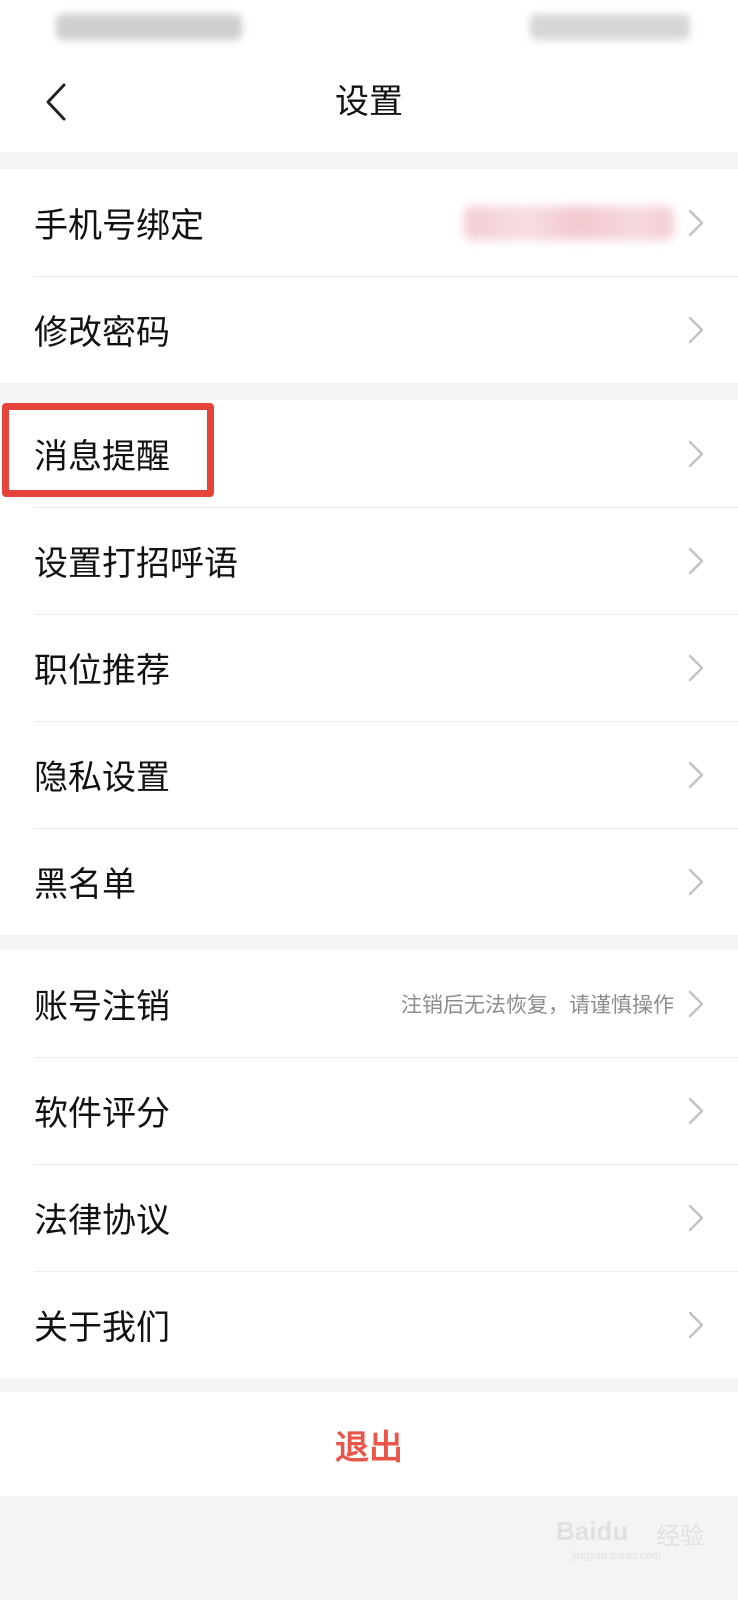 The width and height of the screenshot is (738, 1600). Describe the element at coordinates (369, 560) in the screenshot. I see `settings-row-greeting: 设置打招呼语` at that location.